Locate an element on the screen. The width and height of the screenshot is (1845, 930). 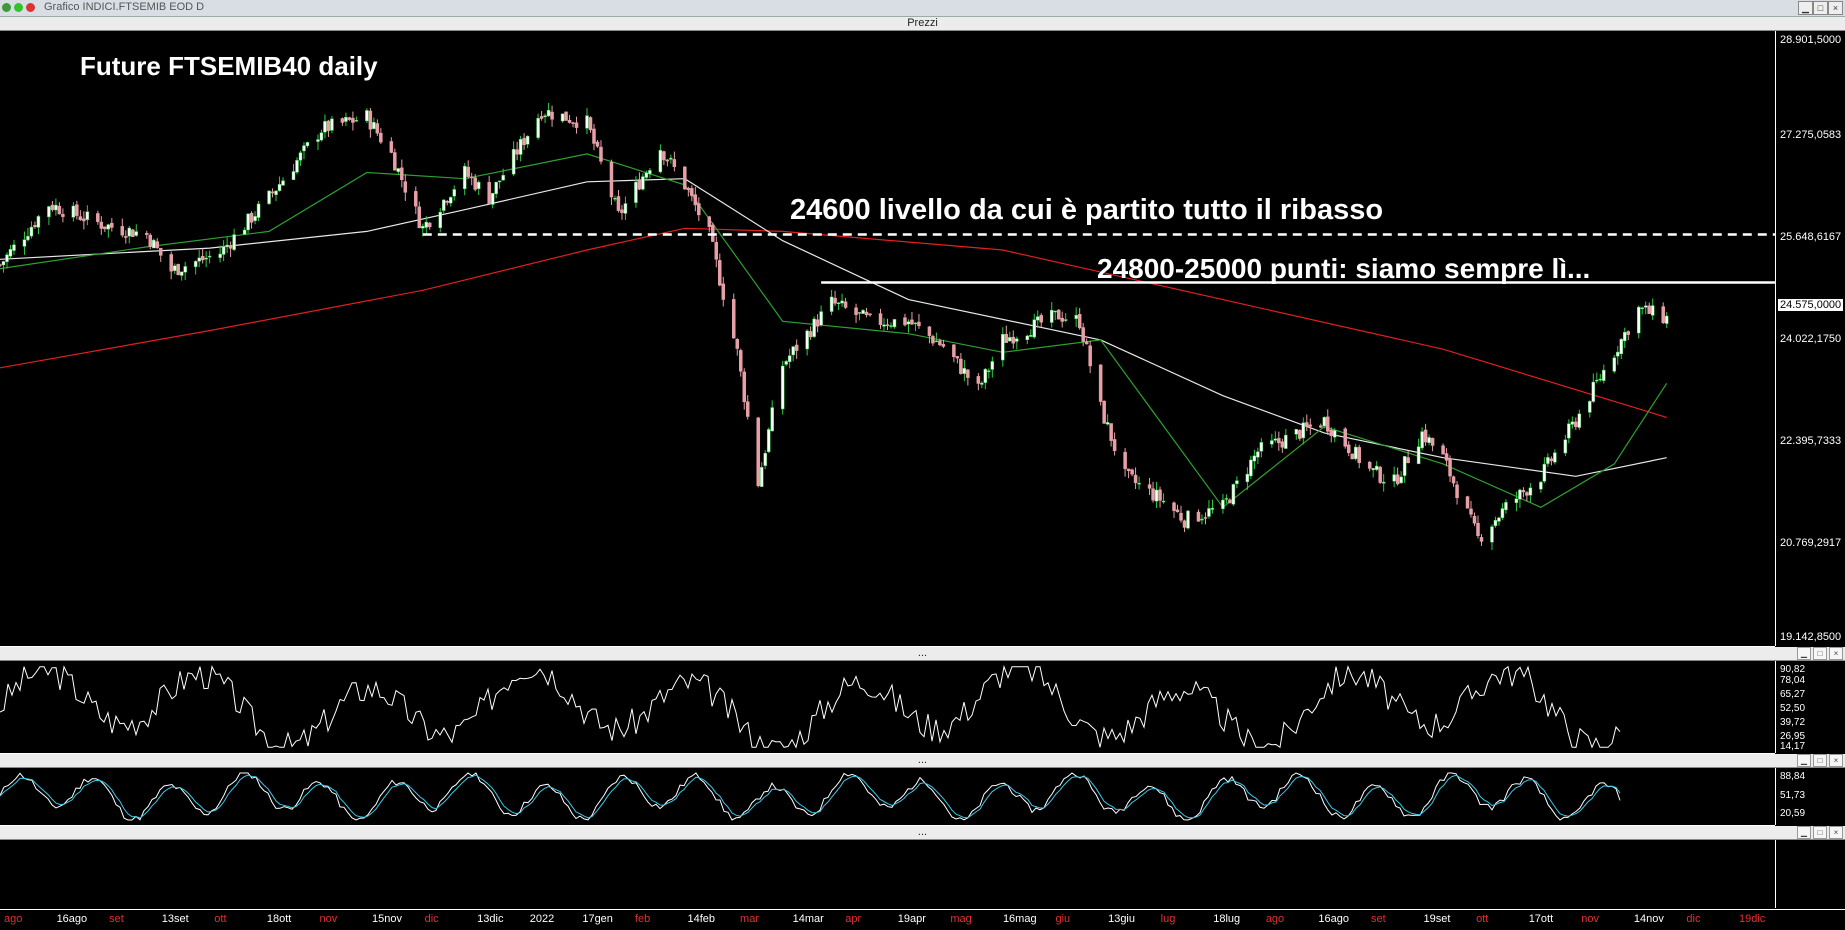
rsi-pane is located at coordinates (887, 707).